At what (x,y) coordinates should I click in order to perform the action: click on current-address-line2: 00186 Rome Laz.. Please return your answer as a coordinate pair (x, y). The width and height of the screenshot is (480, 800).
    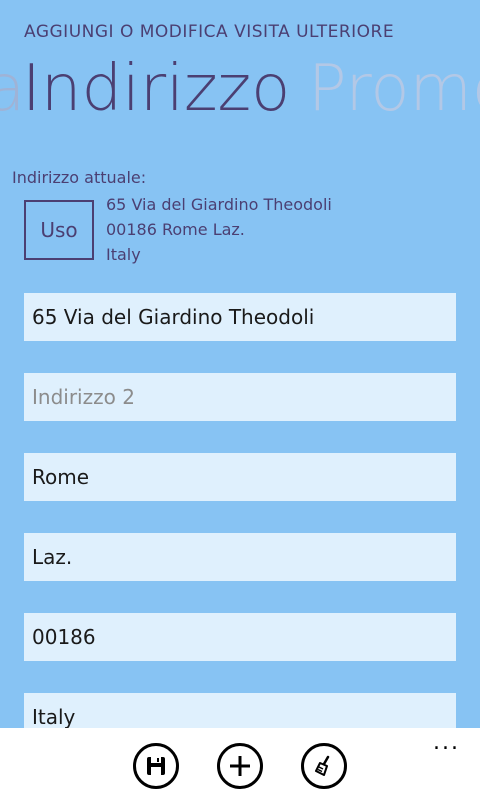
    Looking at the image, I should click on (175, 229).